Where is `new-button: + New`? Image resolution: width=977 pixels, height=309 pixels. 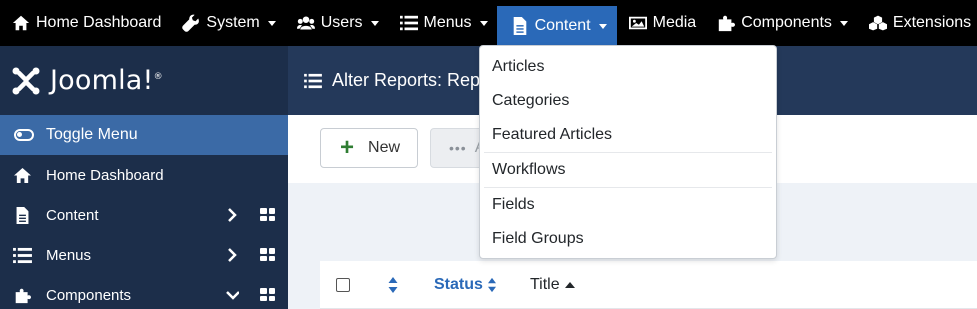
new-button: + New is located at coordinates (369, 148).